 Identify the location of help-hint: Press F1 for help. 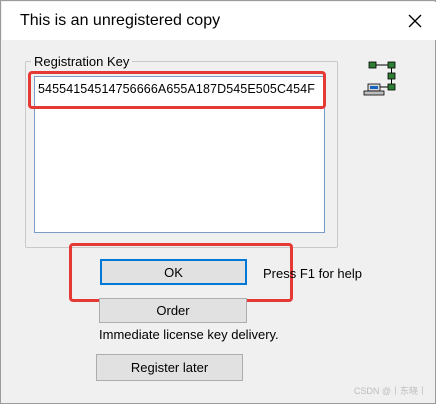
(312, 273).